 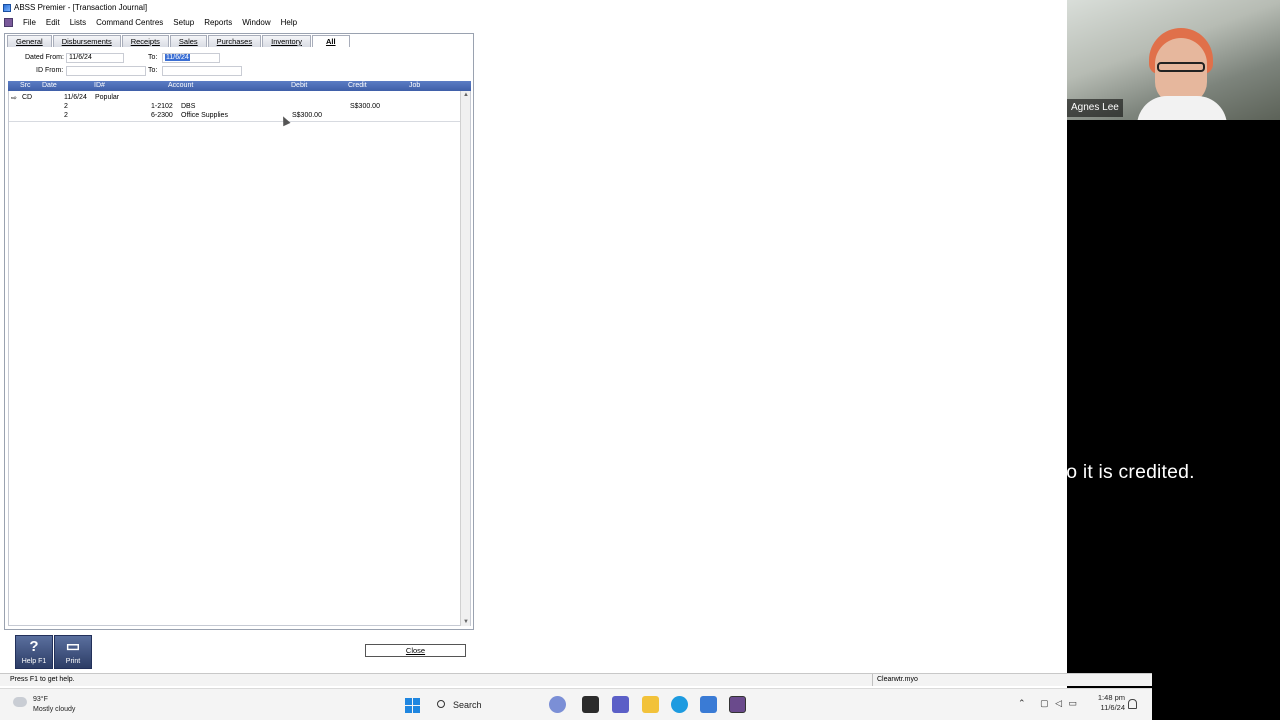 I want to click on status-file: Clearwtr.myo, so click(x=897, y=679).